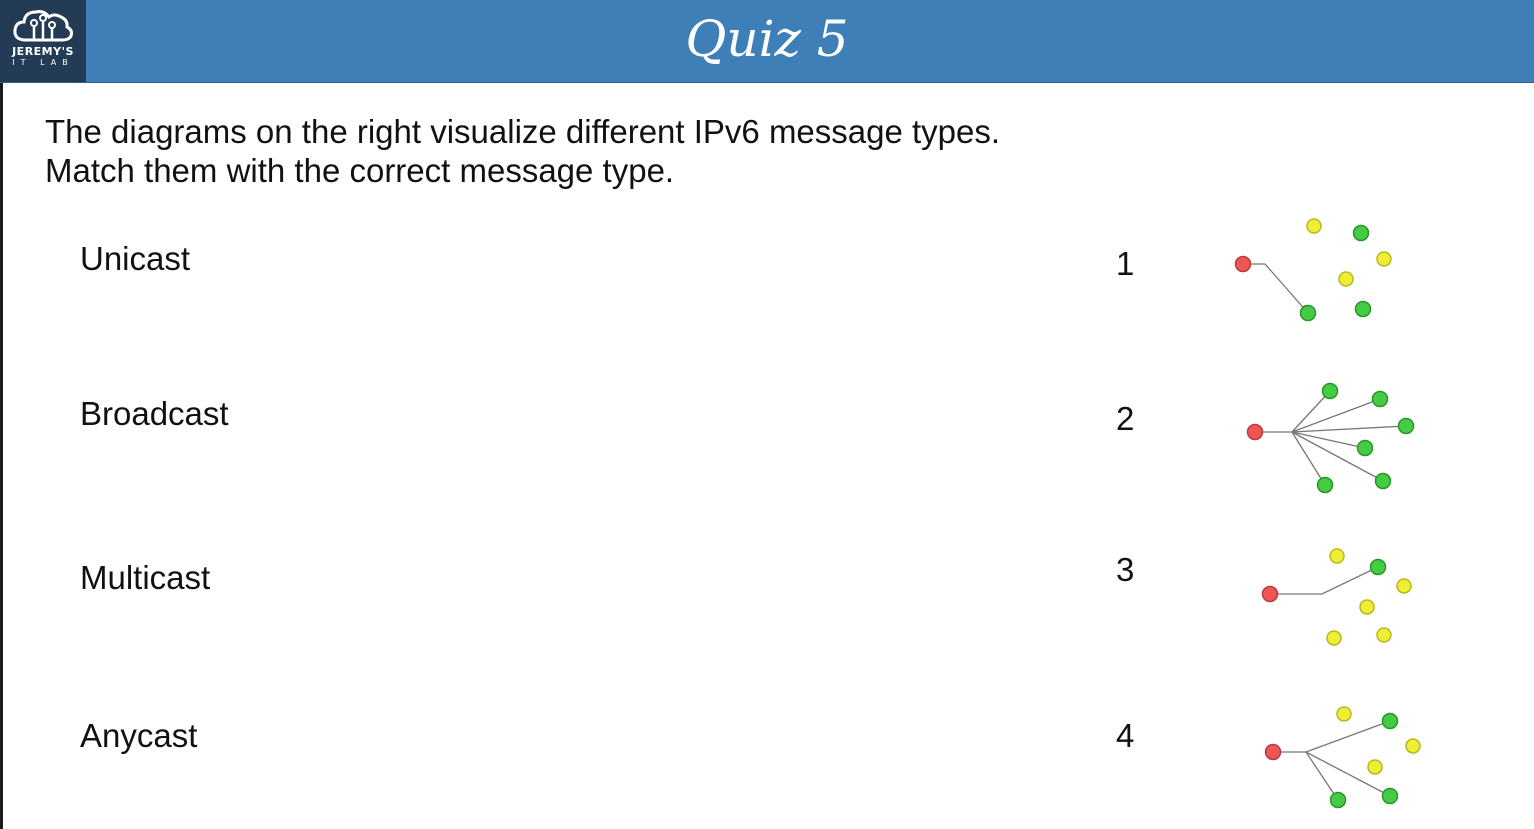 This screenshot has height=829, width=1534. What do you see at coordinates (139, 735) in the screenshot?
I see `term-anycast: Anycast` at bounding box center [139, 735].